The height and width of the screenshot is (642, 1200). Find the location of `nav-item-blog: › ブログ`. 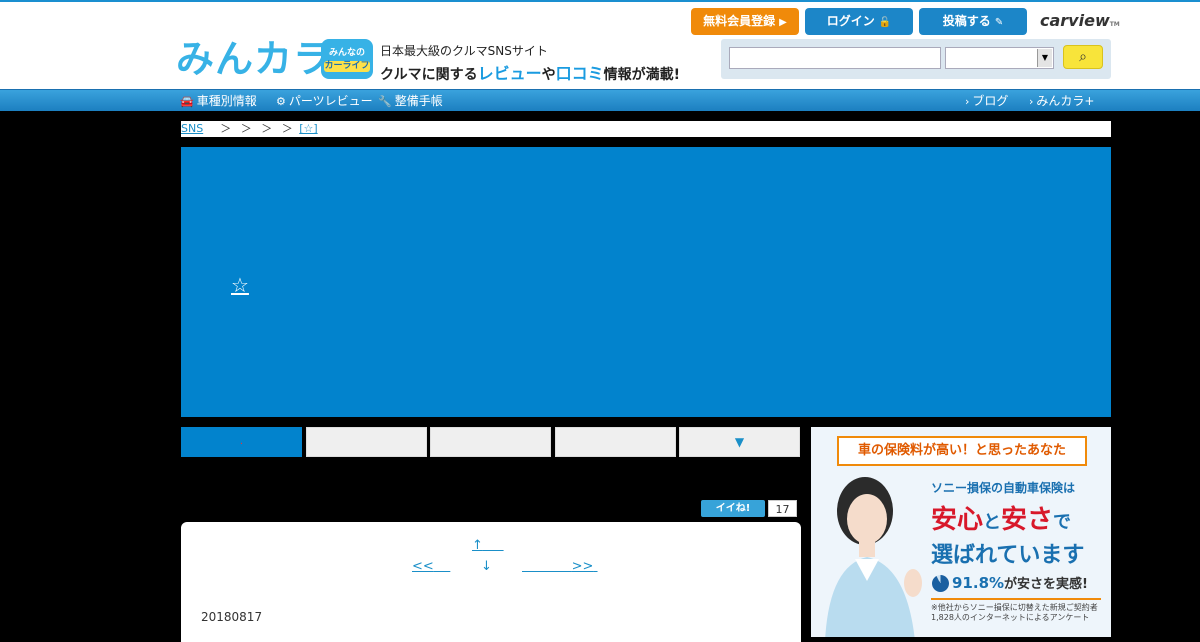

nav-item-blog: › ブログ is located at coordinates (986, 101).